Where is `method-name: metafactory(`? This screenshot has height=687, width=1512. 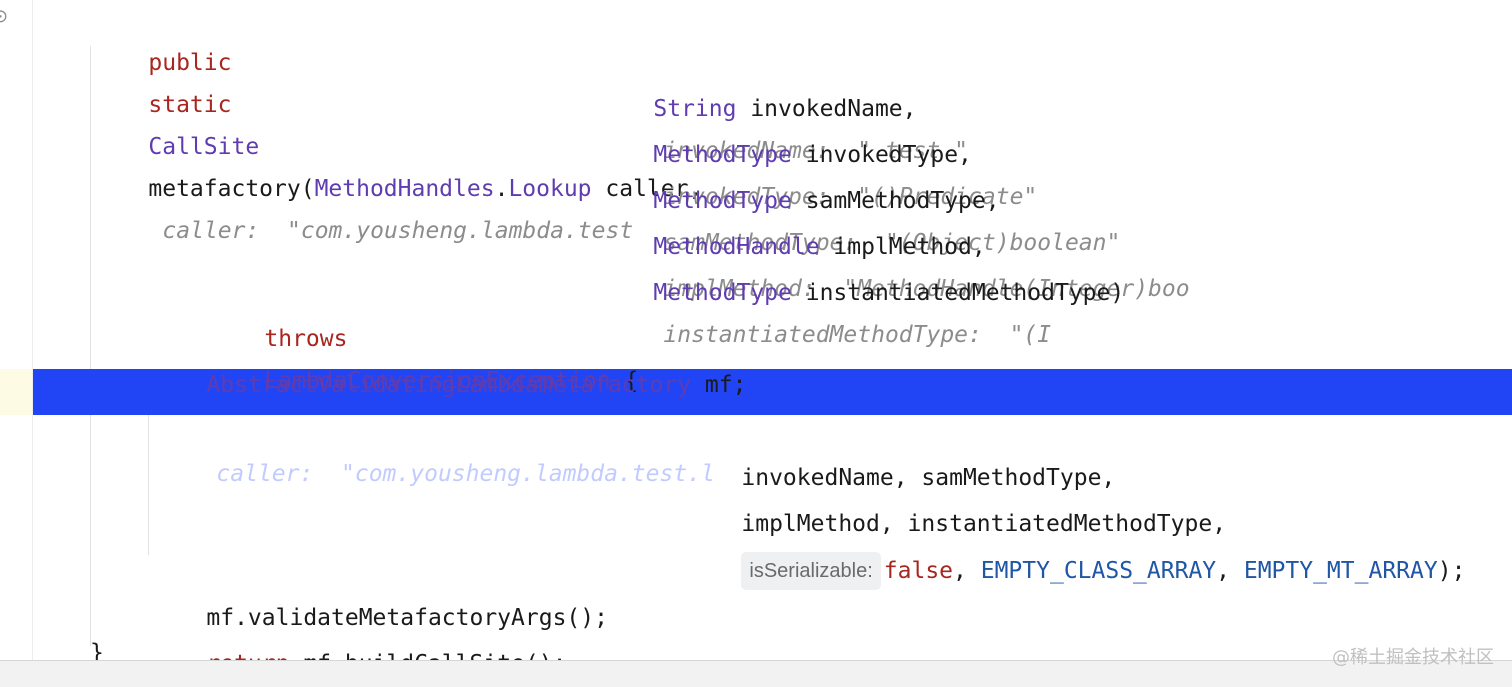 method-name: metafactory( is located at coordinates (231, 189).